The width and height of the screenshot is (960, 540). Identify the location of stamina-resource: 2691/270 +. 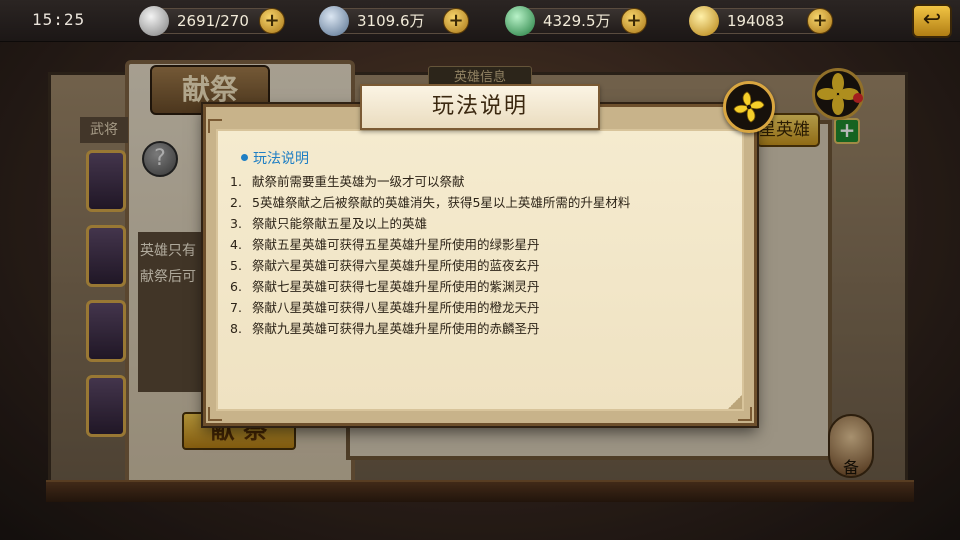
(212, 21).